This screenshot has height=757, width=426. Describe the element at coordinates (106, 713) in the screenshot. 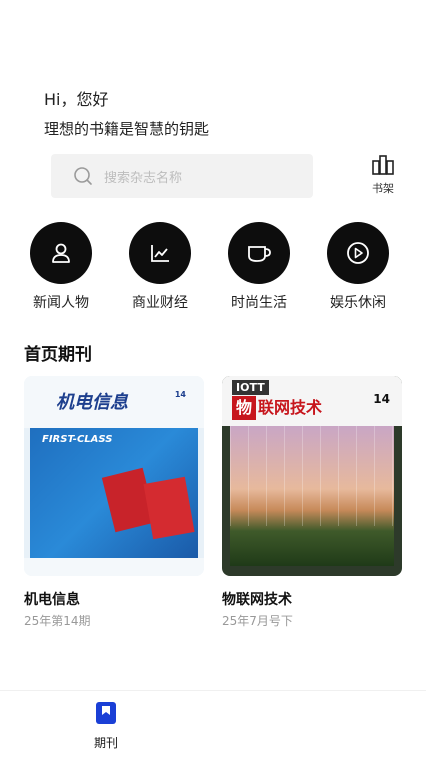

I see `bookmark-icon` at that location.